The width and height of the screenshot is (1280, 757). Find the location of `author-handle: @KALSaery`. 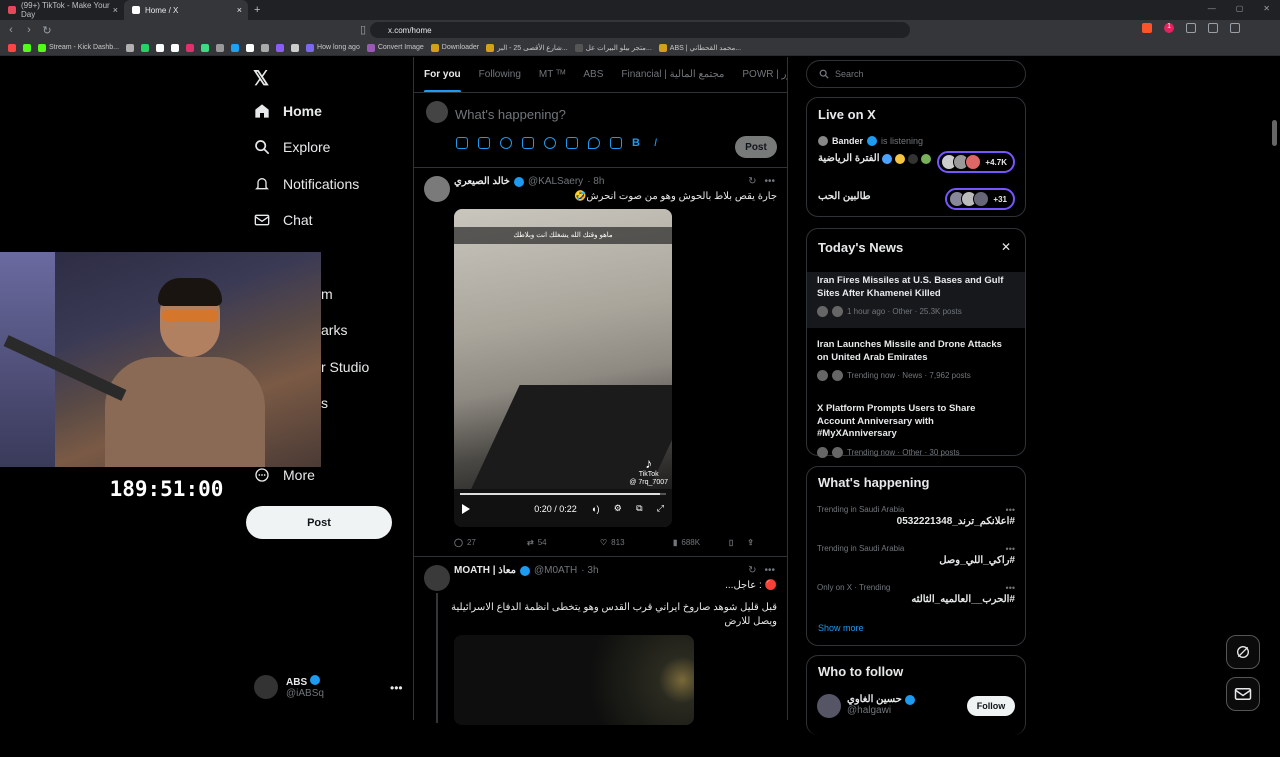

author-handle: @KALSaery is located at coordinates (555, 181).